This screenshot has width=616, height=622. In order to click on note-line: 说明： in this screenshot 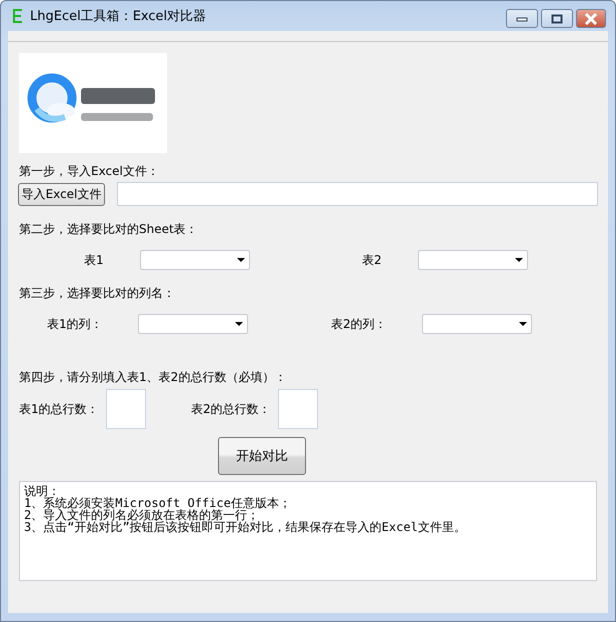, I will do `click(42, 491)`.